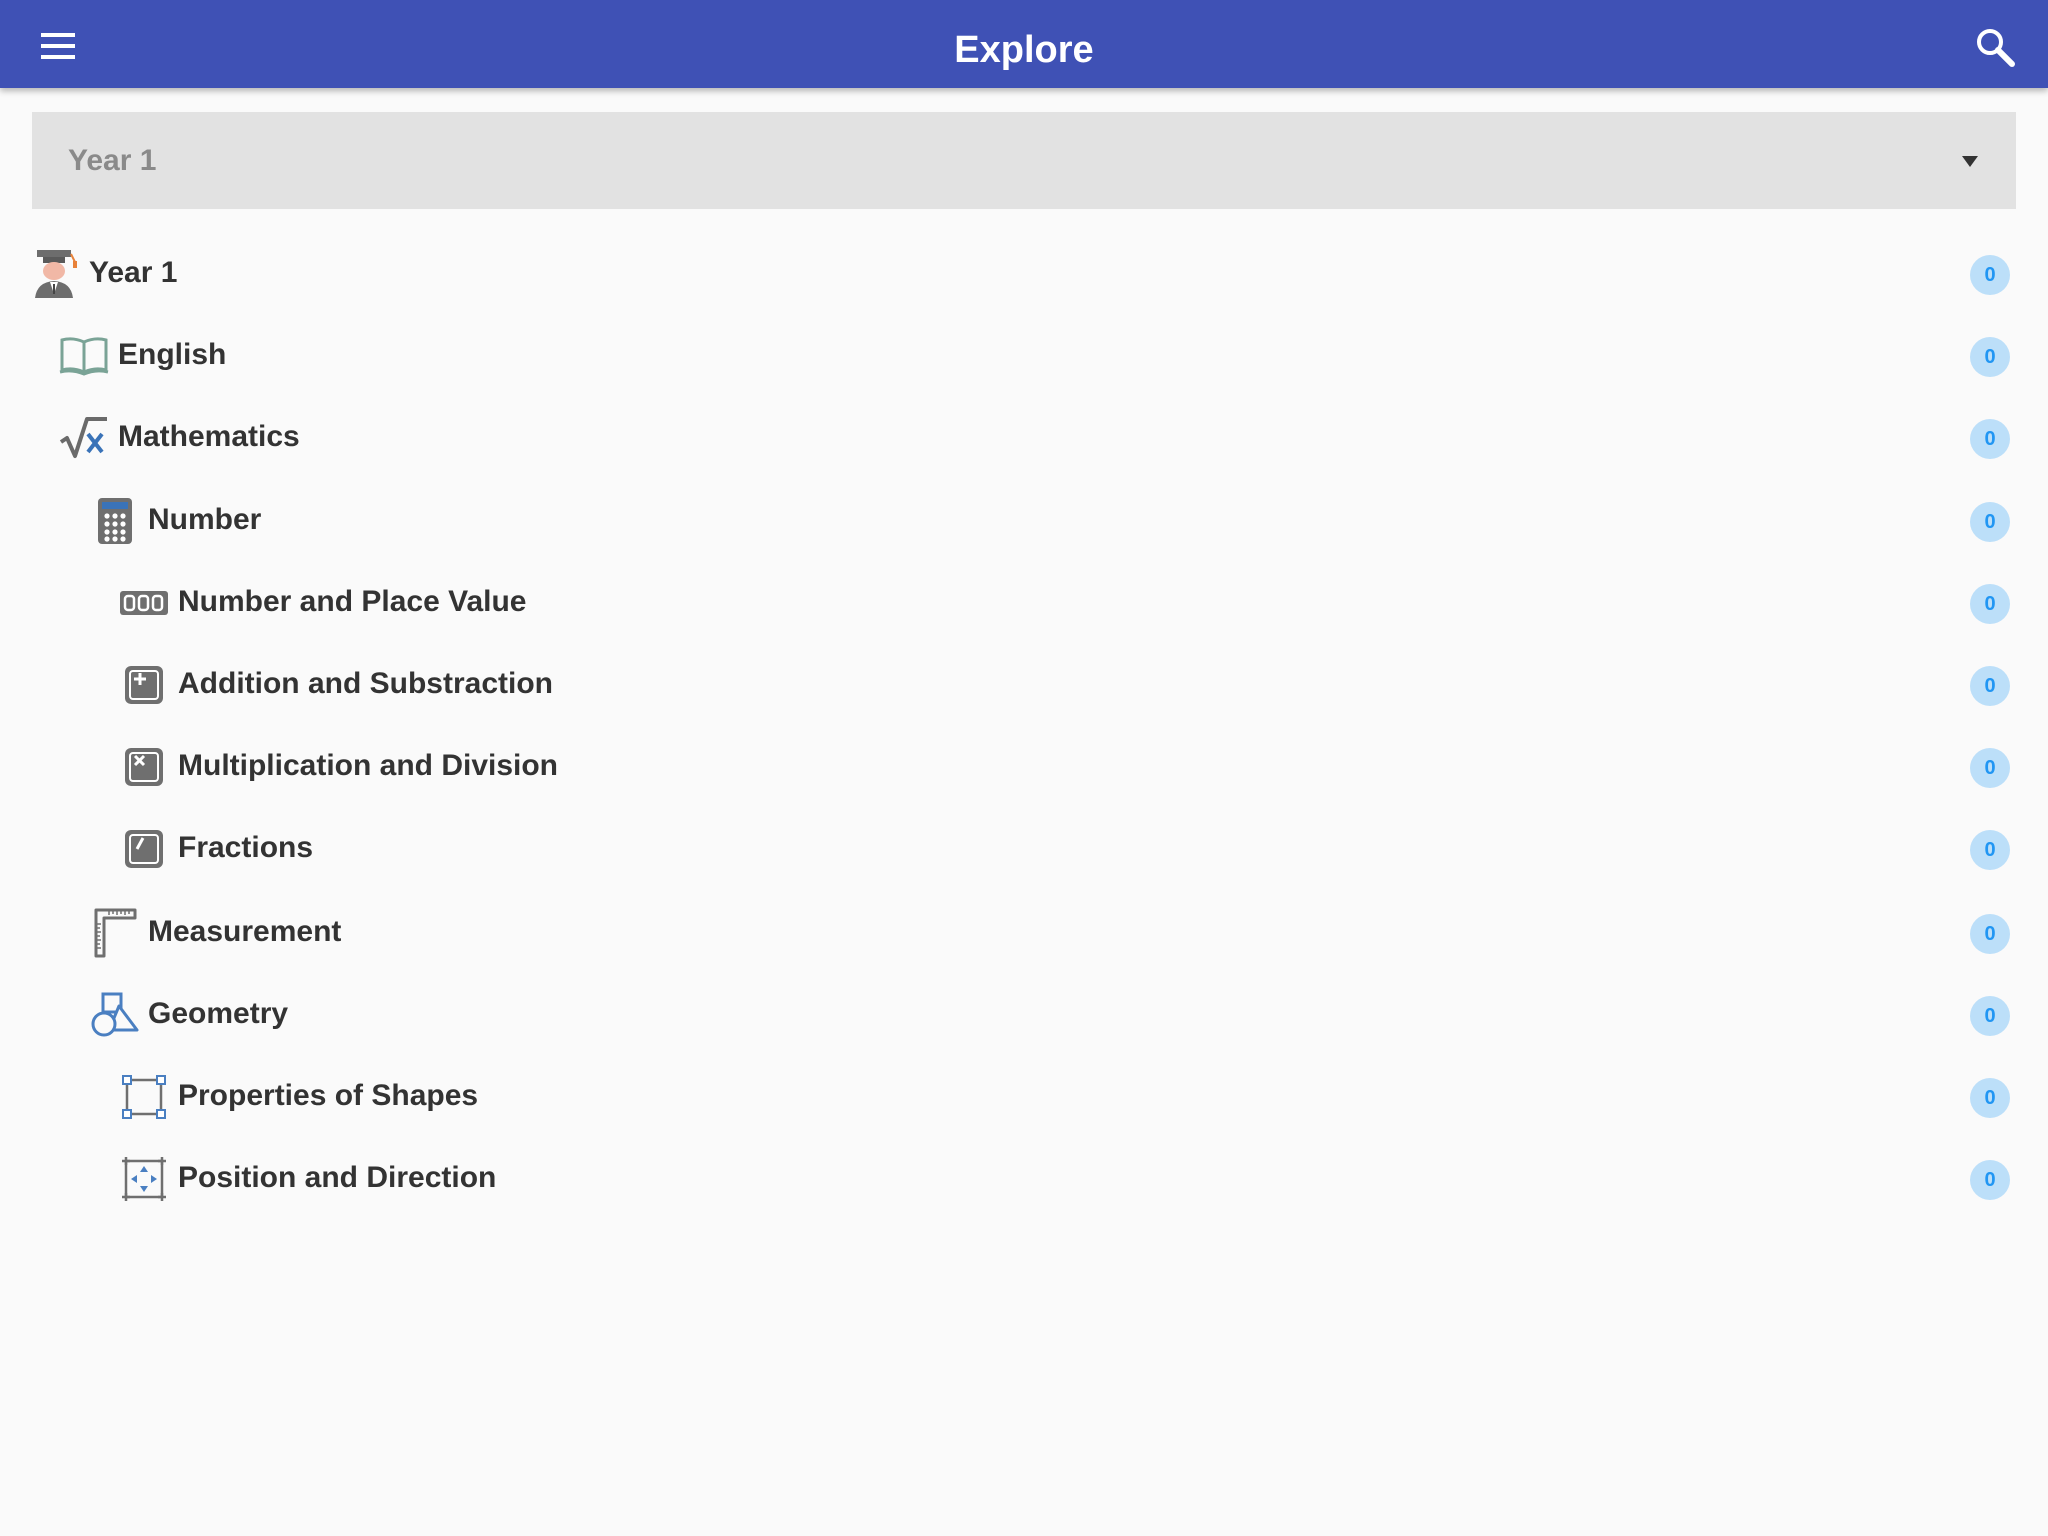 Image resolution: width=2048 pixels, height=1536 pixels. What do you see at coordinates (245, 931) in the screenshot?
I see `tree-item-label: Measurement` at bounding box center [245, 931].